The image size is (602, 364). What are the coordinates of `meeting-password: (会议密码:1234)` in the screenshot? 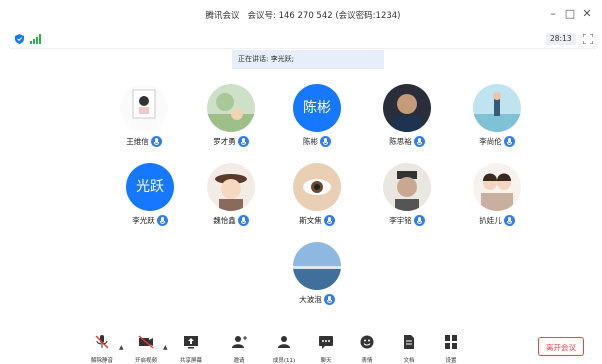 It's located at (368, 16).